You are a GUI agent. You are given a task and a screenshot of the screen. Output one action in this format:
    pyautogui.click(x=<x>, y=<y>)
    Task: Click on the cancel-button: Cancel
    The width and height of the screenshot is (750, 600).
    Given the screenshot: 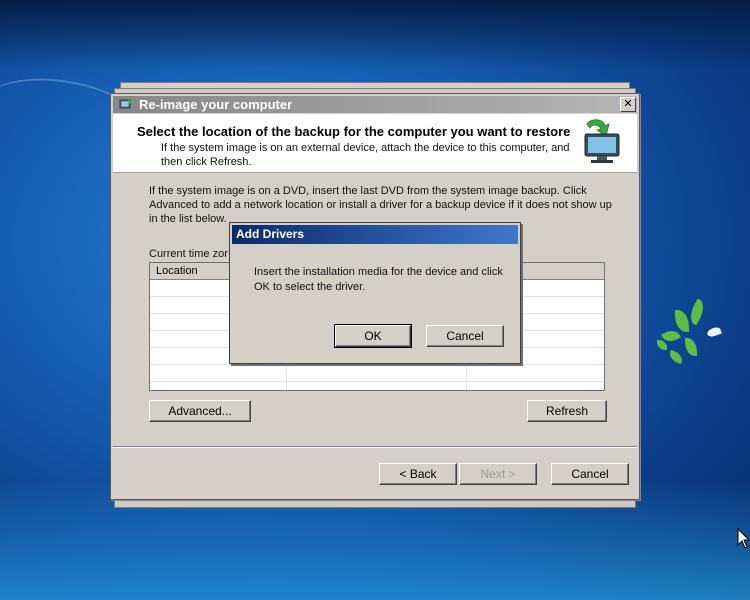 What is the action you would take?
    pyautogui.click(x=590, y=474)
    